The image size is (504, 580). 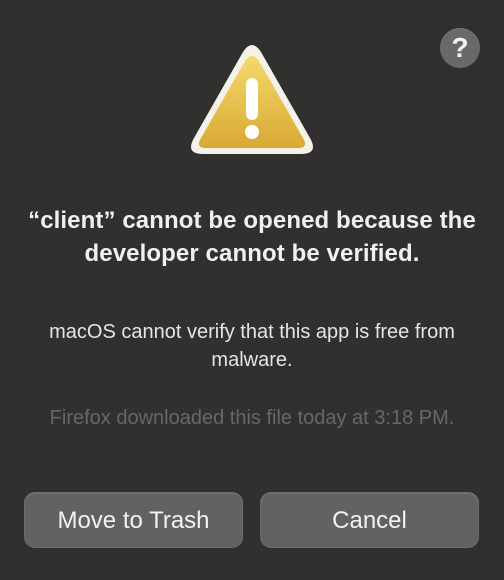 What do you see at coordinates (133, 520) in the screenshot?
I see `move-to-trash-button: Move to Trash` at bounding box center [133, 520].